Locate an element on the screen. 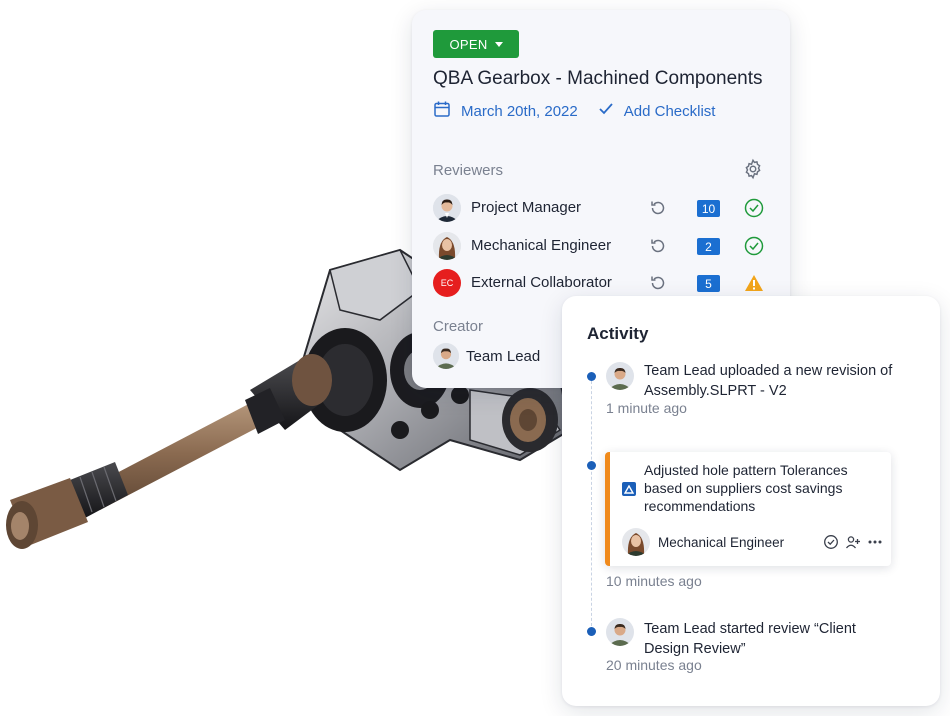 The height and width of the screenshot is (716, 950). status-label: OPEN is located at coordinates (468, 44).